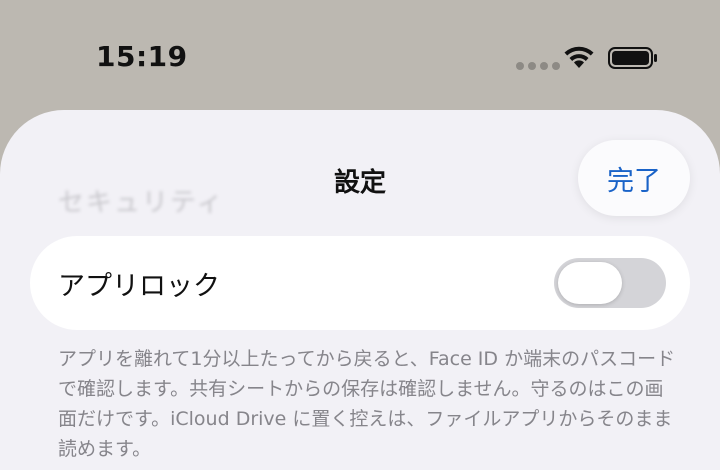 The image size is (720, 470). I want to click on done-button: 完了, so click(634, 178).